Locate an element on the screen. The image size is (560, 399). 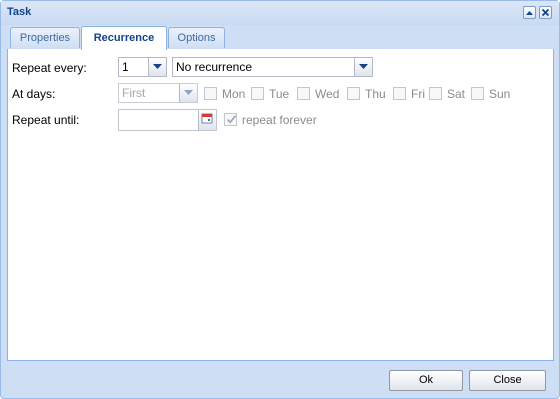
close-window-button is located at coordinates (545, 12).